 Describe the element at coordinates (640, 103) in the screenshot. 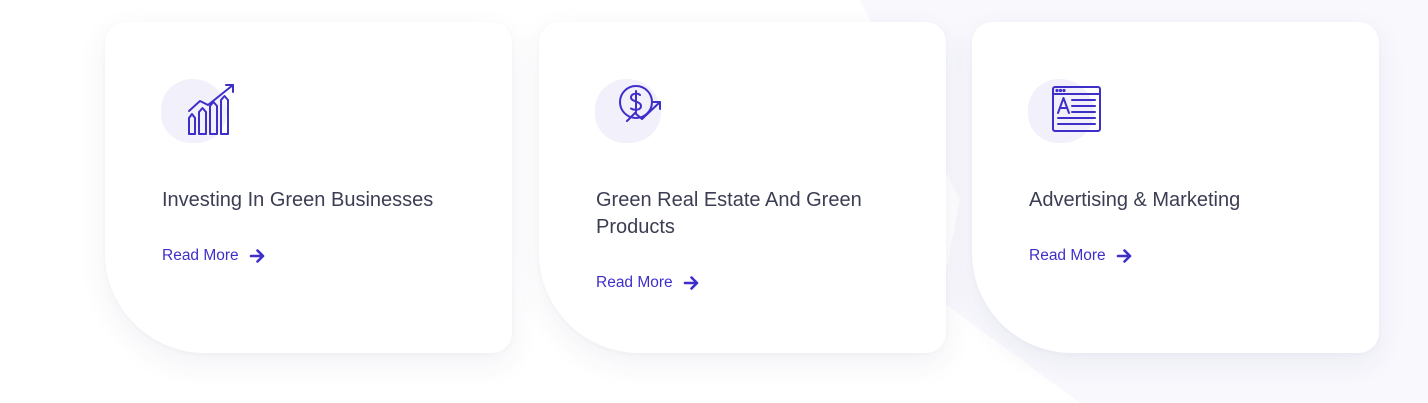

I see `dollar-growth-icon` at that location.